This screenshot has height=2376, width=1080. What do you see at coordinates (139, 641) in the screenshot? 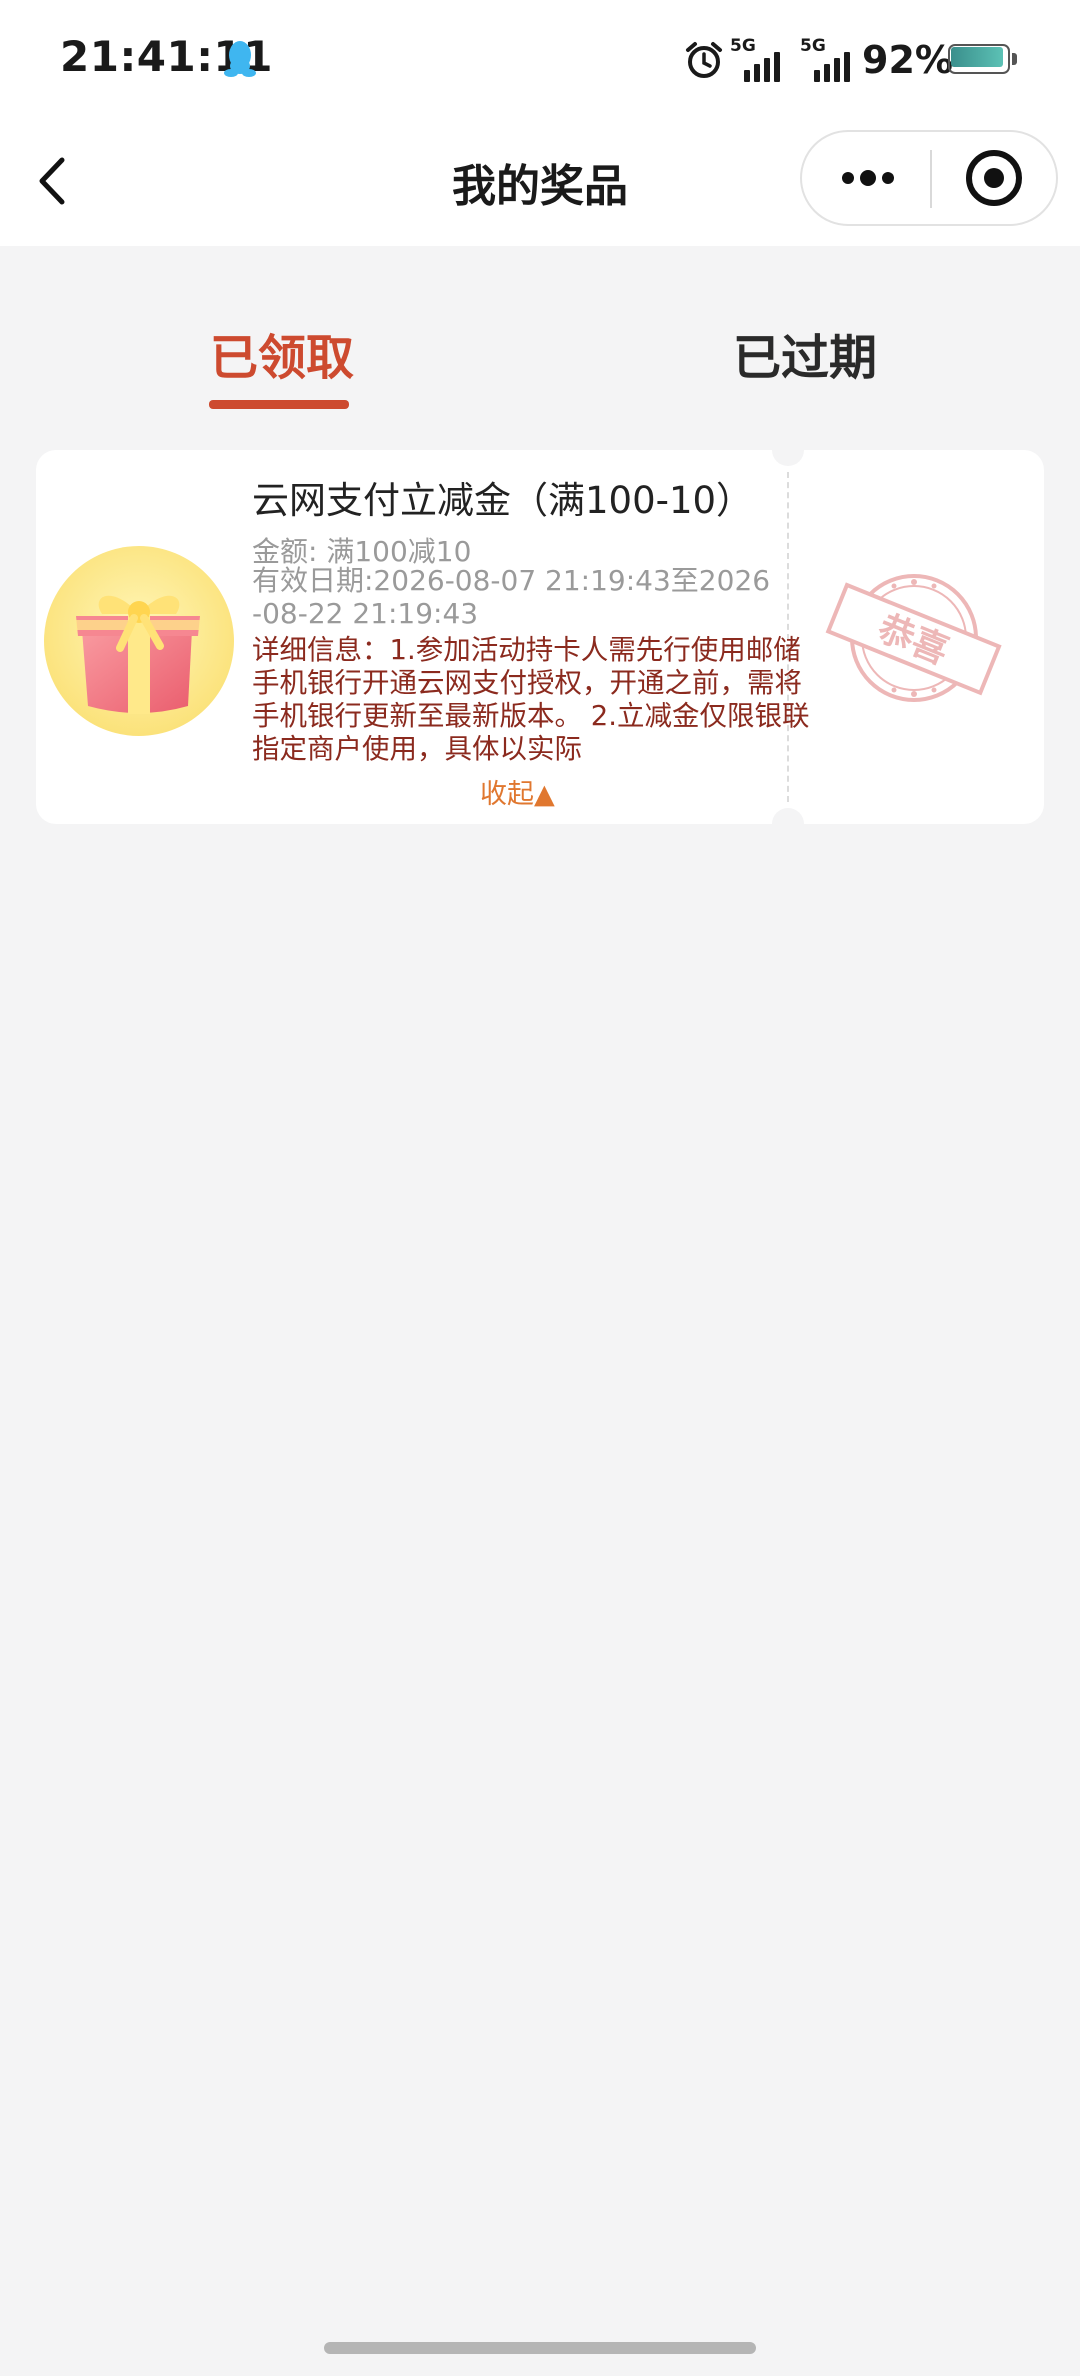
I see `gift-box-icon` at bounding box center [139, 641].